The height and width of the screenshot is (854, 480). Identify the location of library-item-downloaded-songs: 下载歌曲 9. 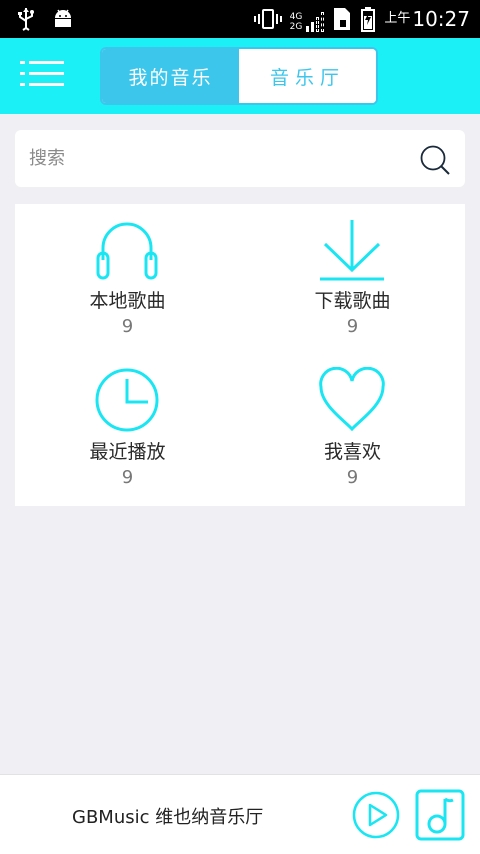
(352, 279).